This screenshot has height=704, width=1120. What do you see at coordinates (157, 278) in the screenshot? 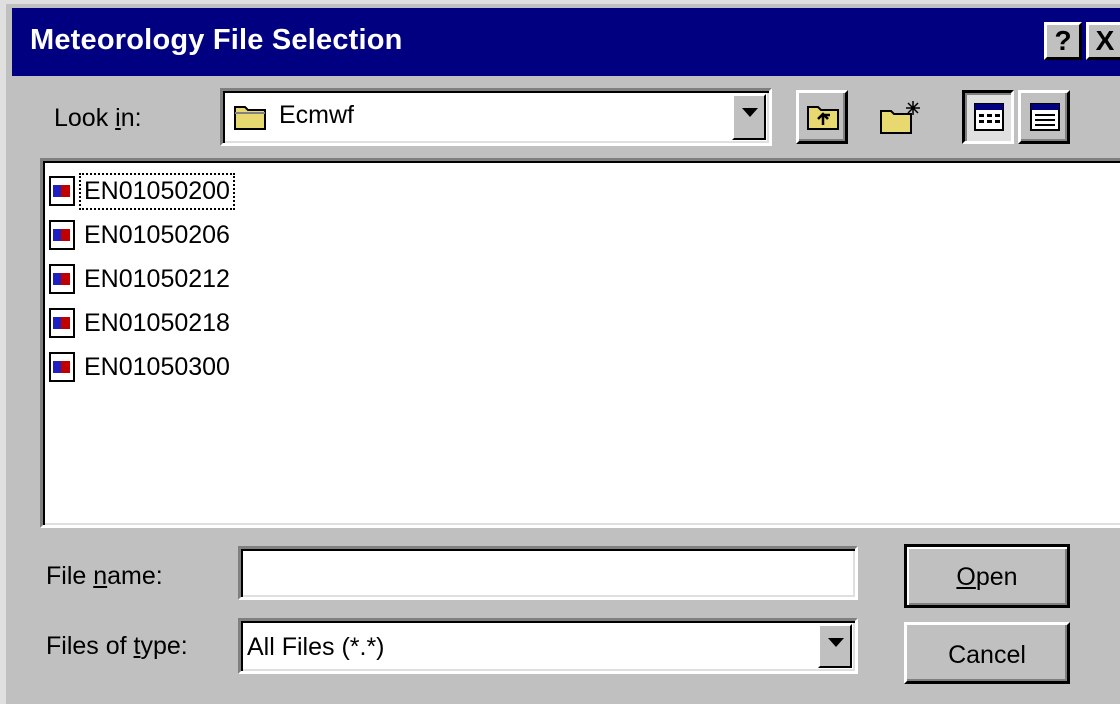
I see `file-name: EN01050212` at bounding box center [157, 278].